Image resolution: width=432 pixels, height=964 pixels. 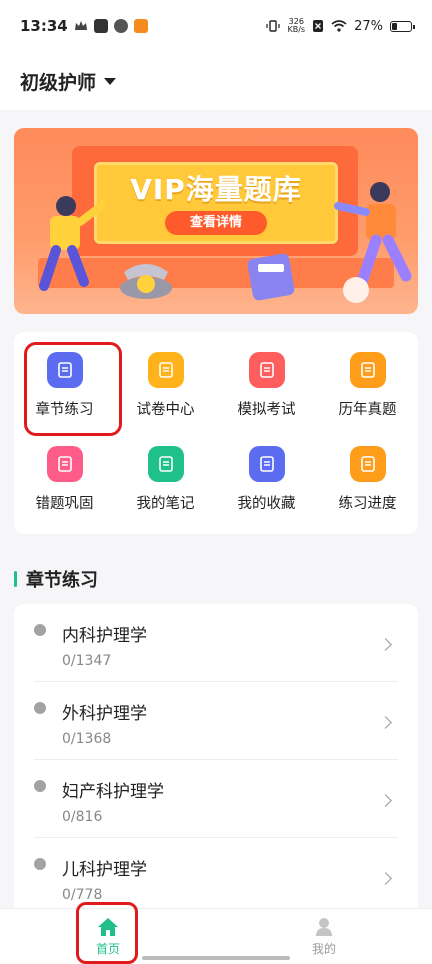 I want to click on chapter-name: 妇产科护理学, so click(x=113, y=792).